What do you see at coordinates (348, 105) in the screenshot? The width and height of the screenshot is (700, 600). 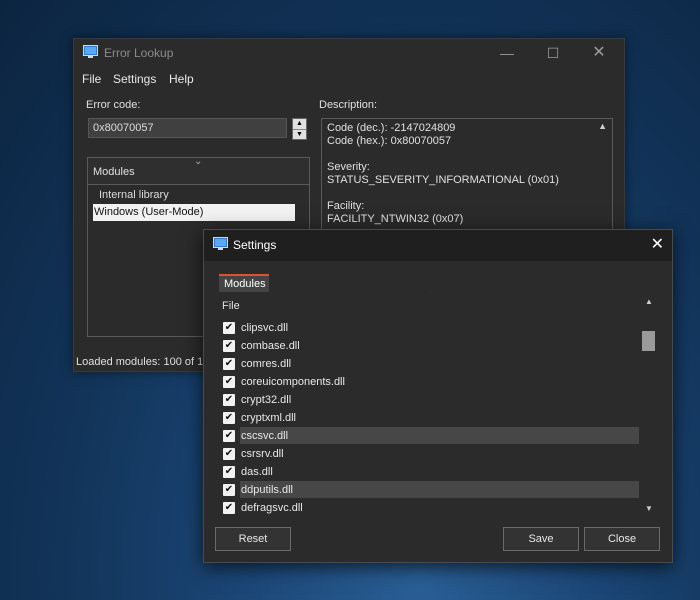 I see `description-label: Description:` at bounding box center [348, 105].